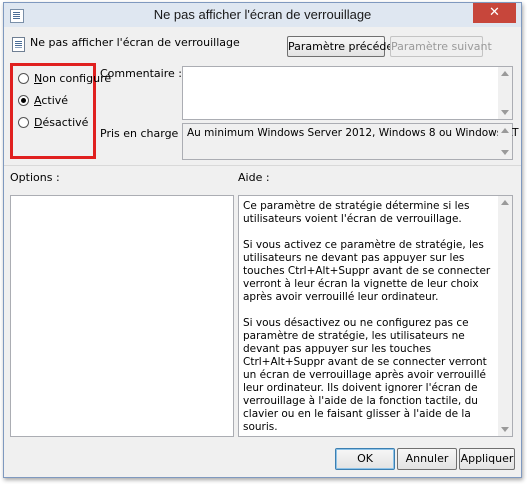 This screenshot has height=484, width=527. Describe the element at coordinates (35, 177) in the screenshot. I see `options-label: Options :` at that location.